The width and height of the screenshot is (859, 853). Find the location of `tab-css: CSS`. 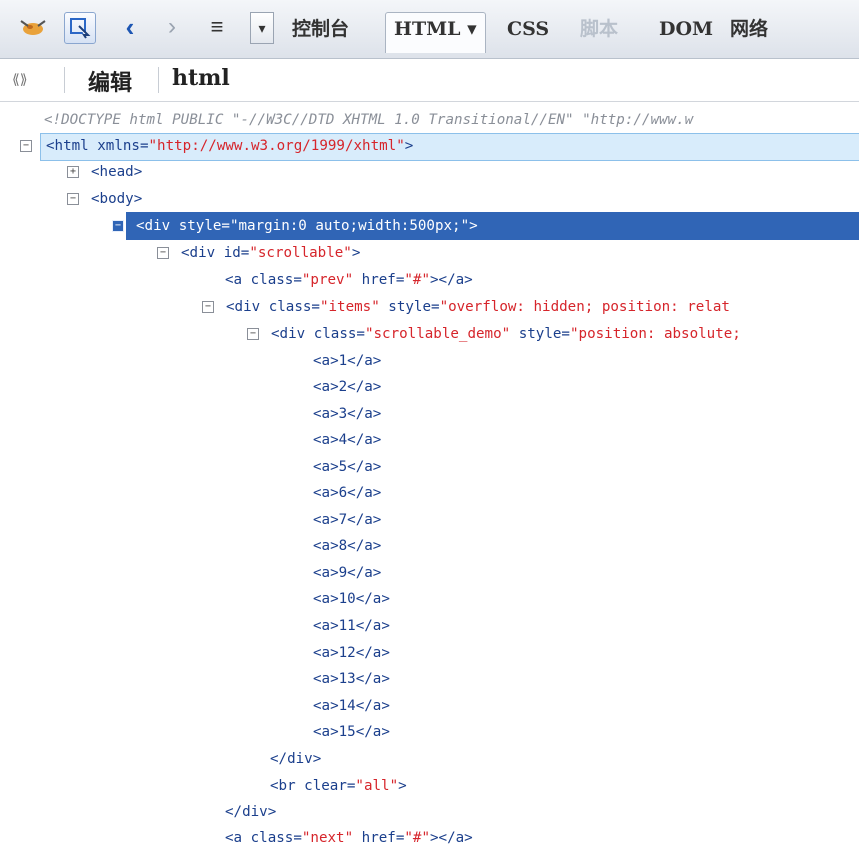

tab-css: CSS is located at coordinates (528, 29).